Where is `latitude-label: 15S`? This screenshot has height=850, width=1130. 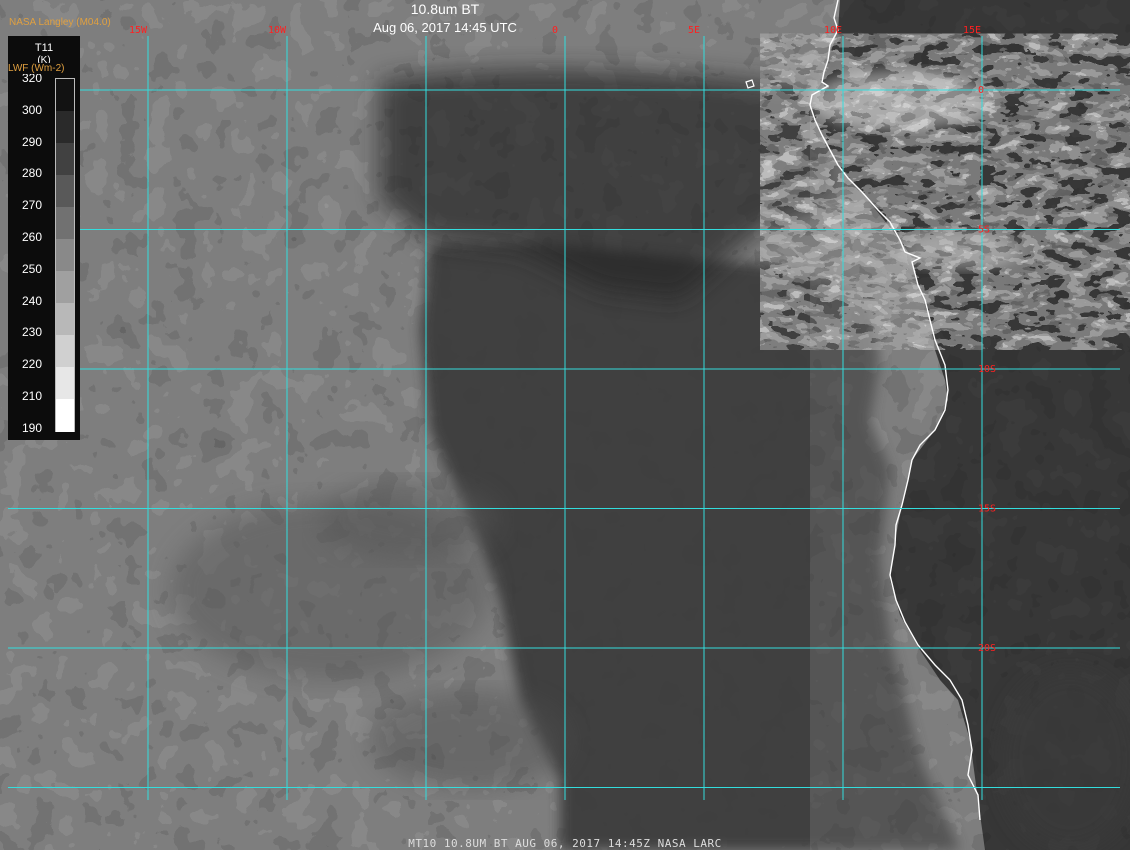 latitude-label: 15S is located at coordinates (987, 509).